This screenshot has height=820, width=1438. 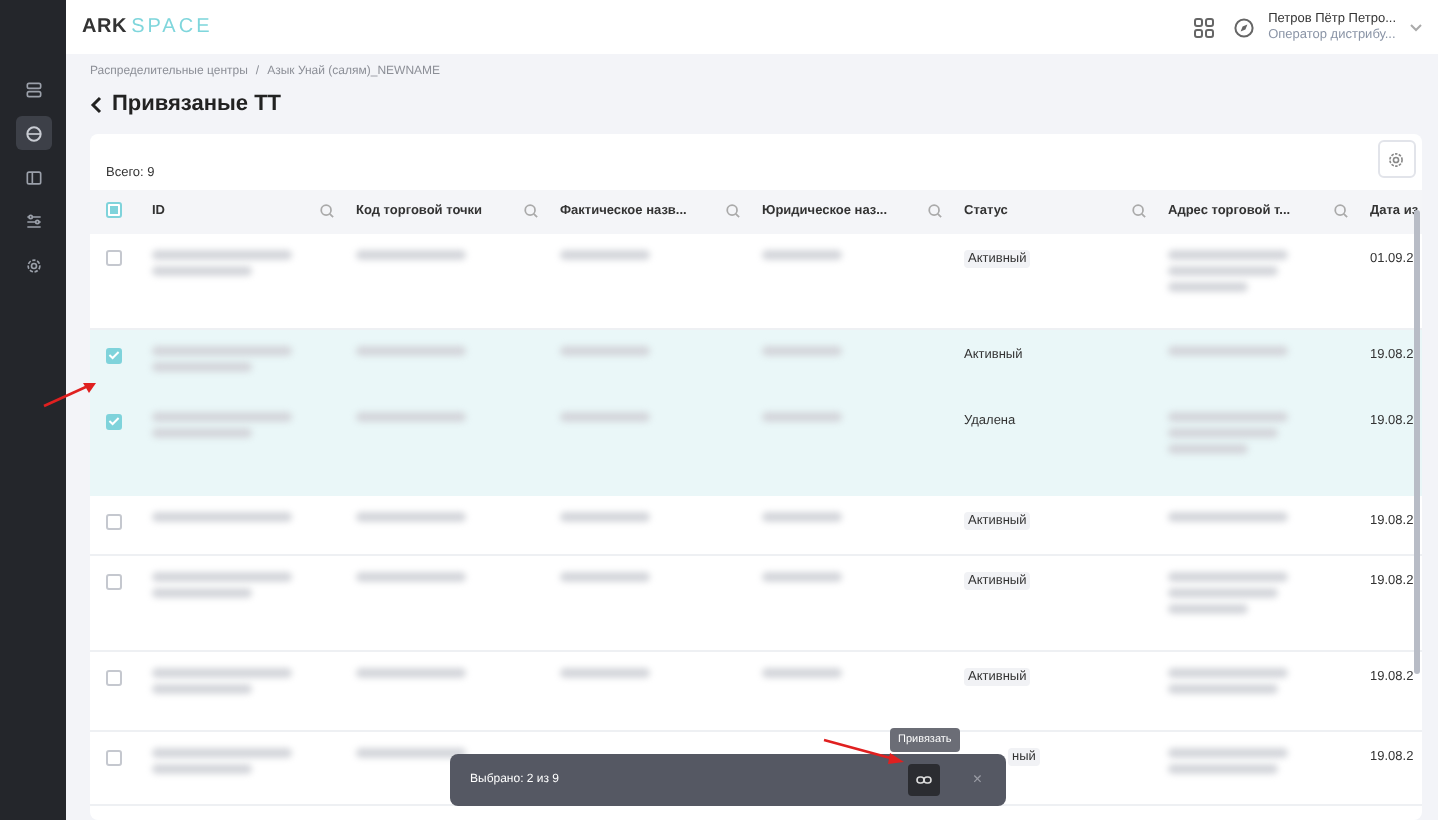 I want to click on sidebar-item, so click(x=33, y=133).